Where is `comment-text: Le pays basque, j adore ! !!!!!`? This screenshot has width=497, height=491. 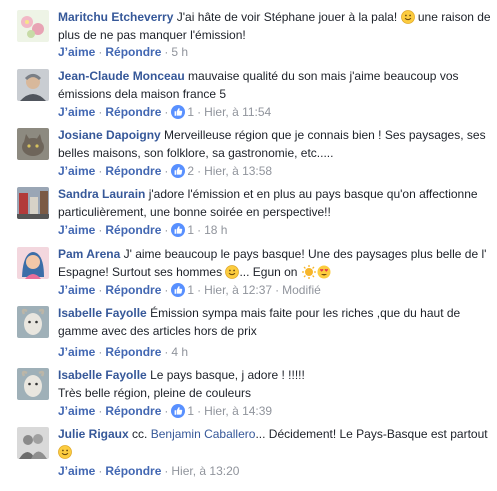 comment-text: Le pays basque, j adore ! !!!!! is located at coordinates (227, 375).